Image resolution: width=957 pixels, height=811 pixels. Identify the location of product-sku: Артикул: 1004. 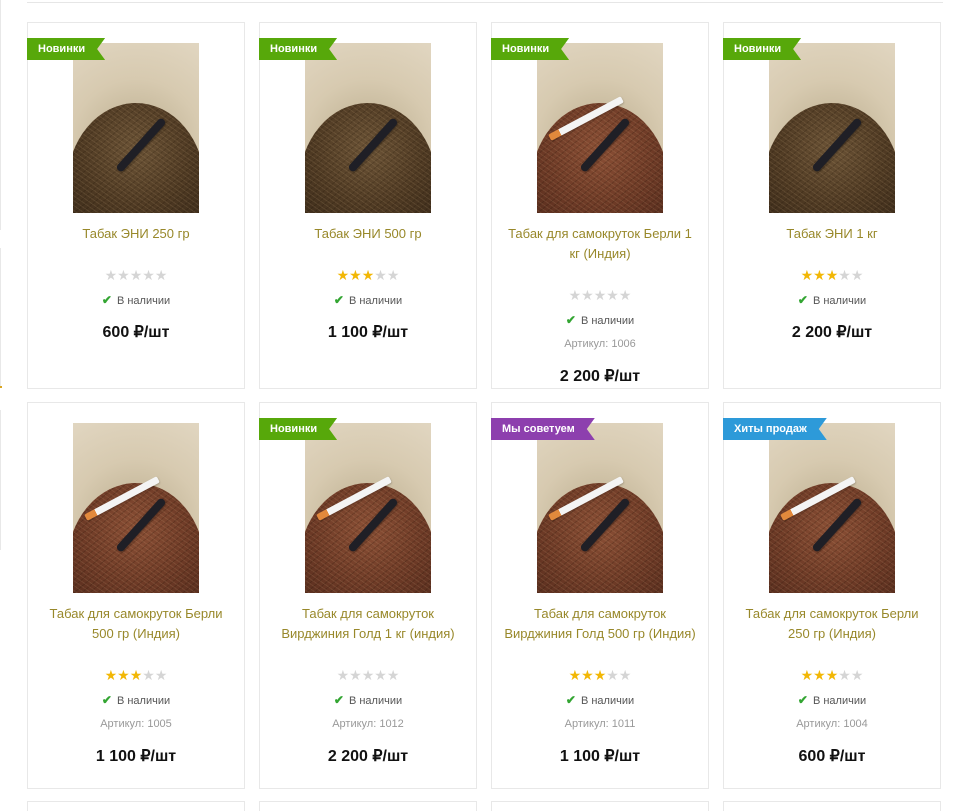
(832, 724).